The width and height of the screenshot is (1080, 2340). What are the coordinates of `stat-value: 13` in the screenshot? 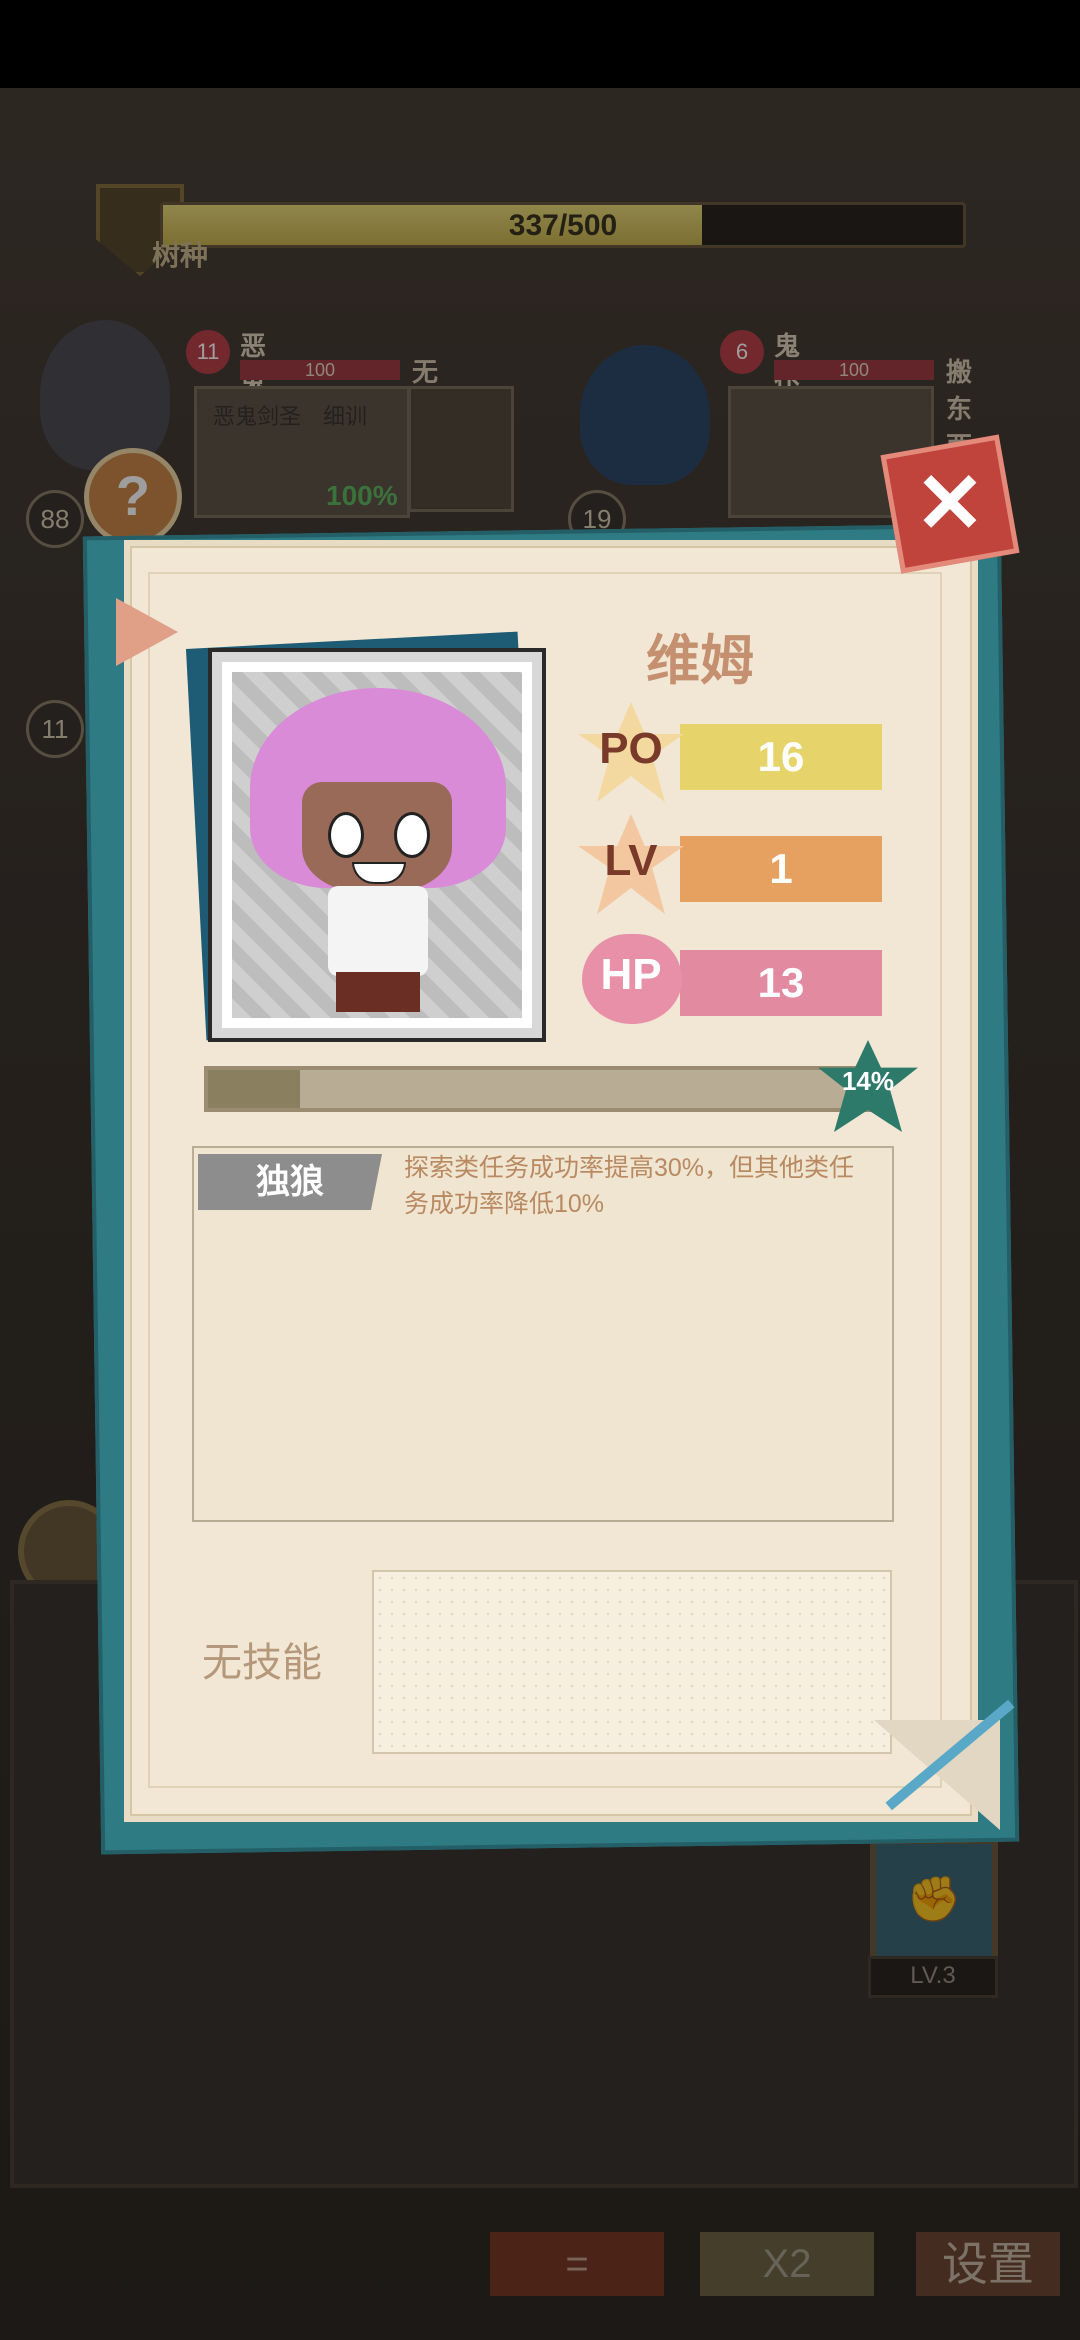 It's located at (781, 983).